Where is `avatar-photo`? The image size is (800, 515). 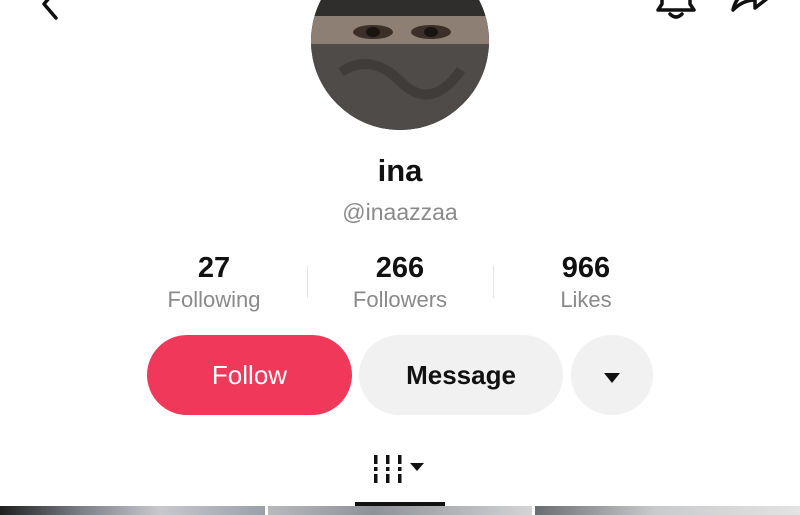 avatar-photo is located at coordinates (400, 65).